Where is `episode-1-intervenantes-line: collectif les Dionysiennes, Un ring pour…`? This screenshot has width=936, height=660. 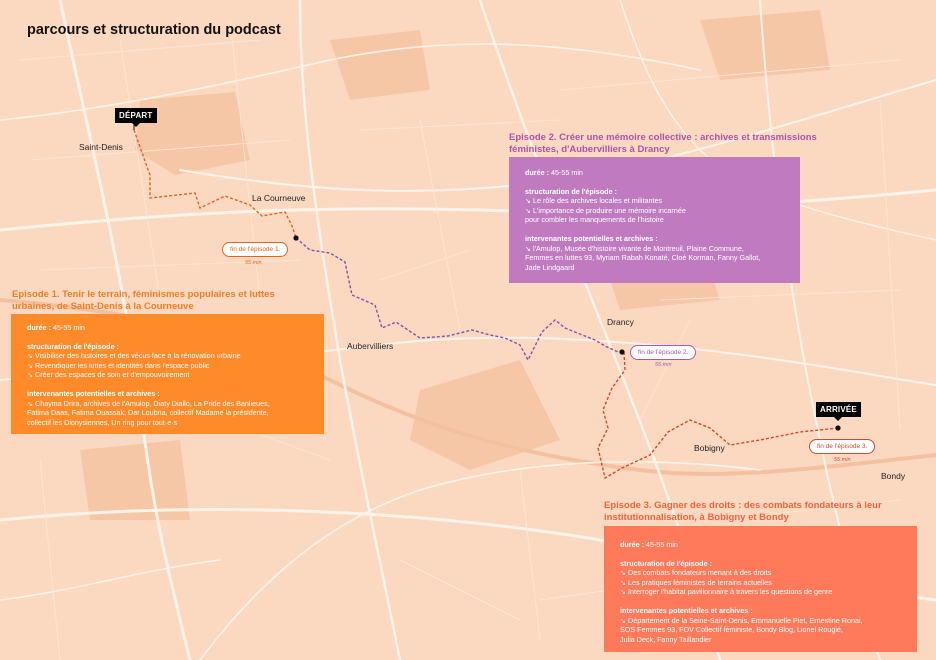
episode-1-intervenantes-line: collectif les Dionysiennes, Un ring pour… is located at coordinates (102, 422).